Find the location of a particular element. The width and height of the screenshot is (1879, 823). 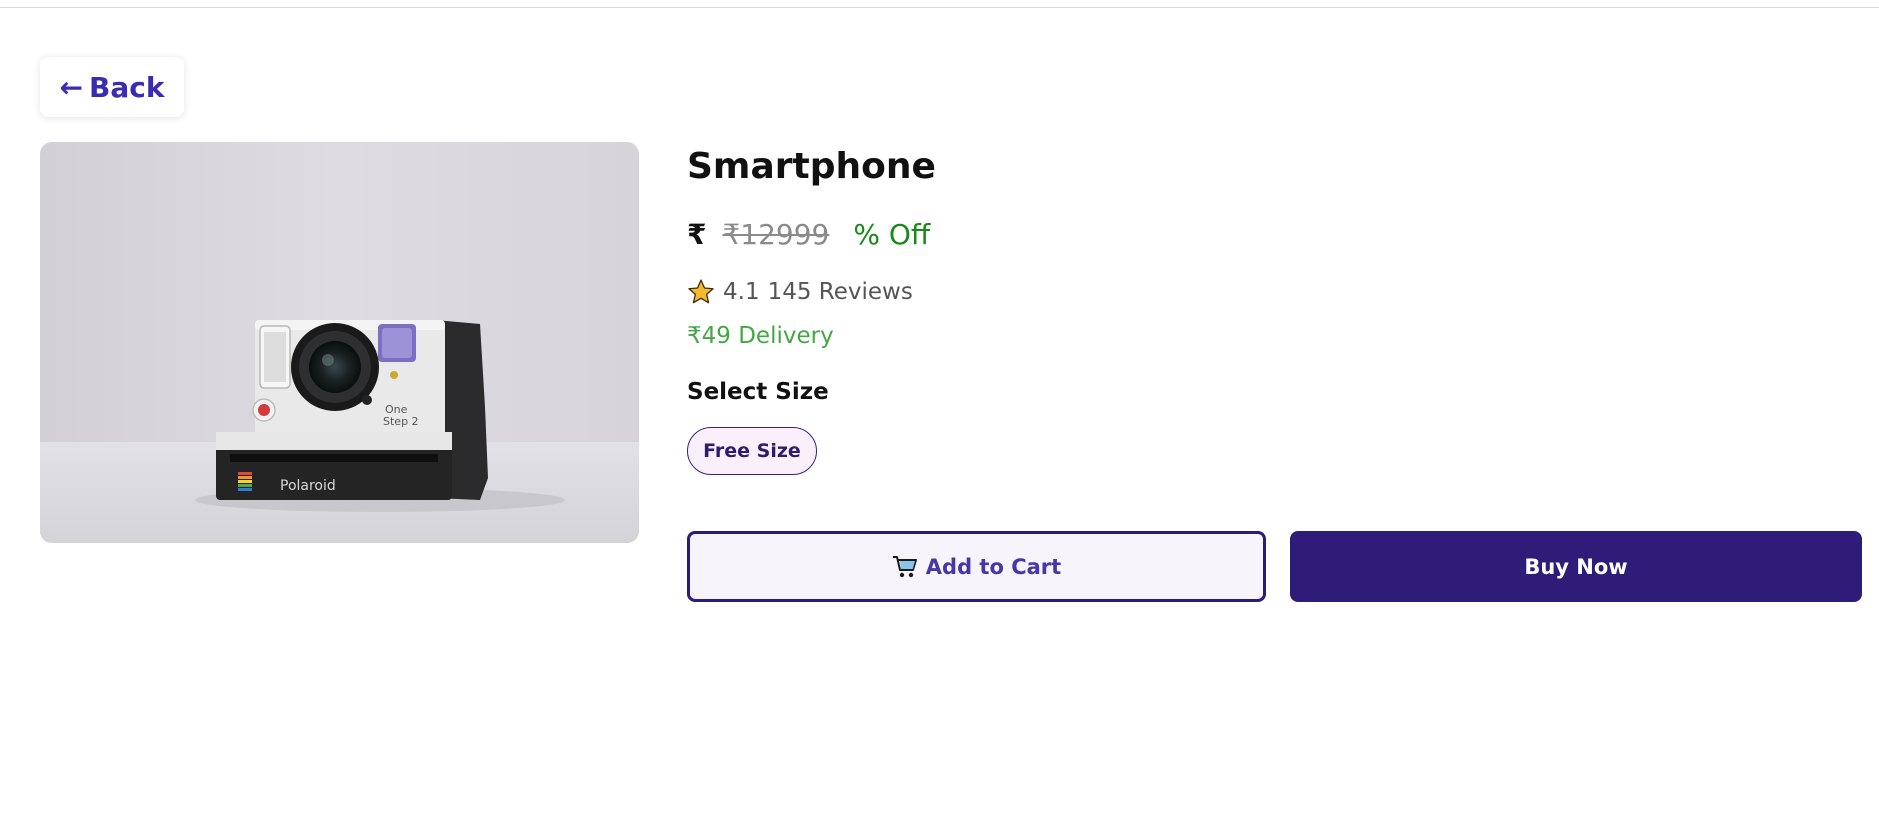

add-to-cart-button: Add to Cart is located at coordinates (976, 566).